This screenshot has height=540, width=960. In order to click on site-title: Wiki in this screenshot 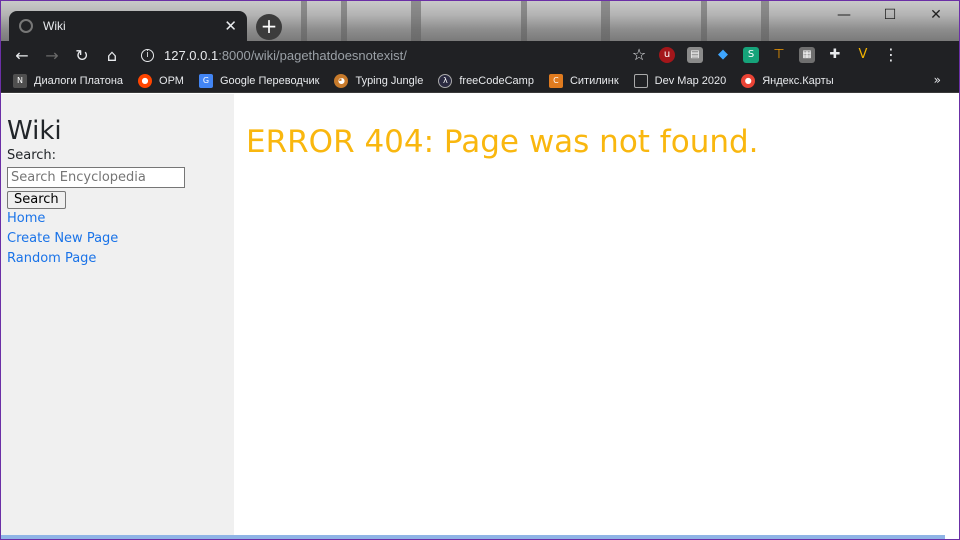, I will do `click(34, 131)`.